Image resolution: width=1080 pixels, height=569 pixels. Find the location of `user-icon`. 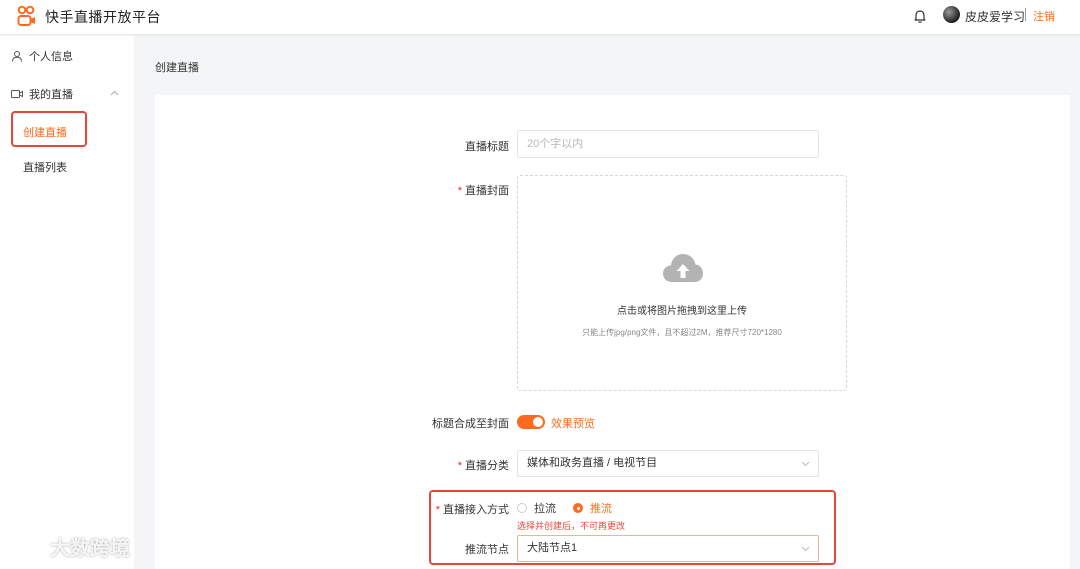

user-icon is located at coordinates (17, 56).